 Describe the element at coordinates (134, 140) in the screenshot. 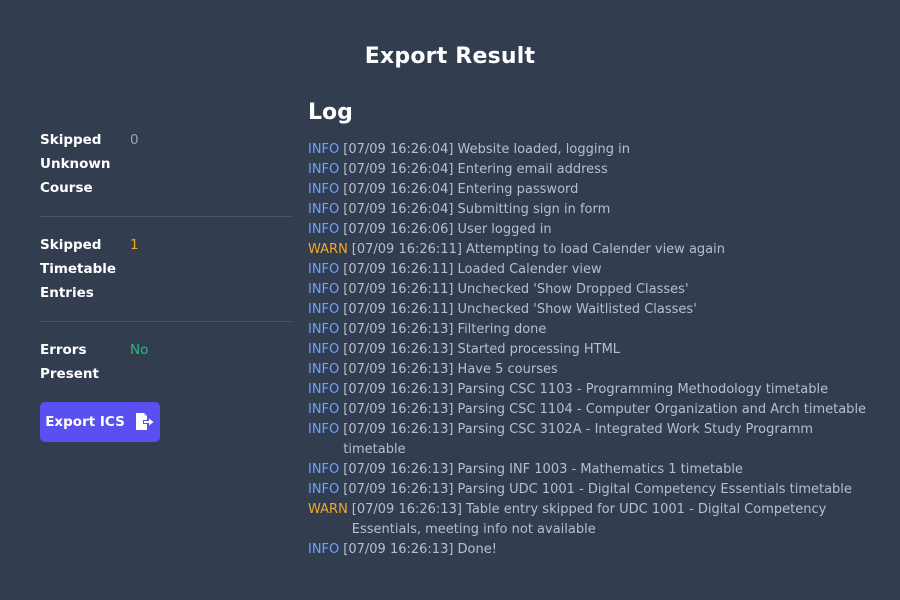

I see `stat-value: 0` at that location.